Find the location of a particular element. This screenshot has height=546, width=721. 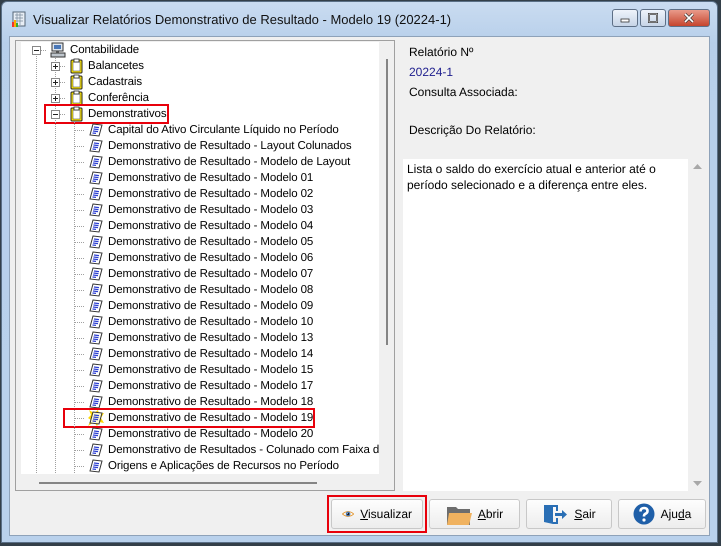

maximize-icon is located at coordinates (653, 18).